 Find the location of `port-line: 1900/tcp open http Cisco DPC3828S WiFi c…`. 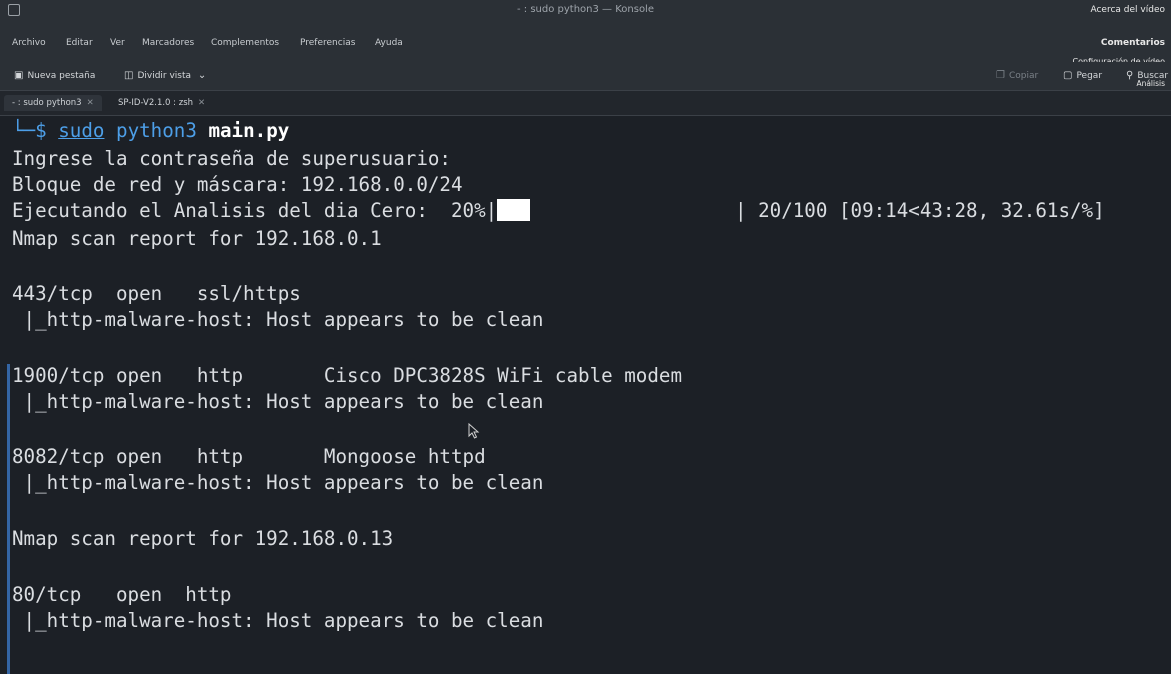

port-line: 1900/tcp open http Cisco DPC3828S WiFi c… is located at coordinates (347, 375).